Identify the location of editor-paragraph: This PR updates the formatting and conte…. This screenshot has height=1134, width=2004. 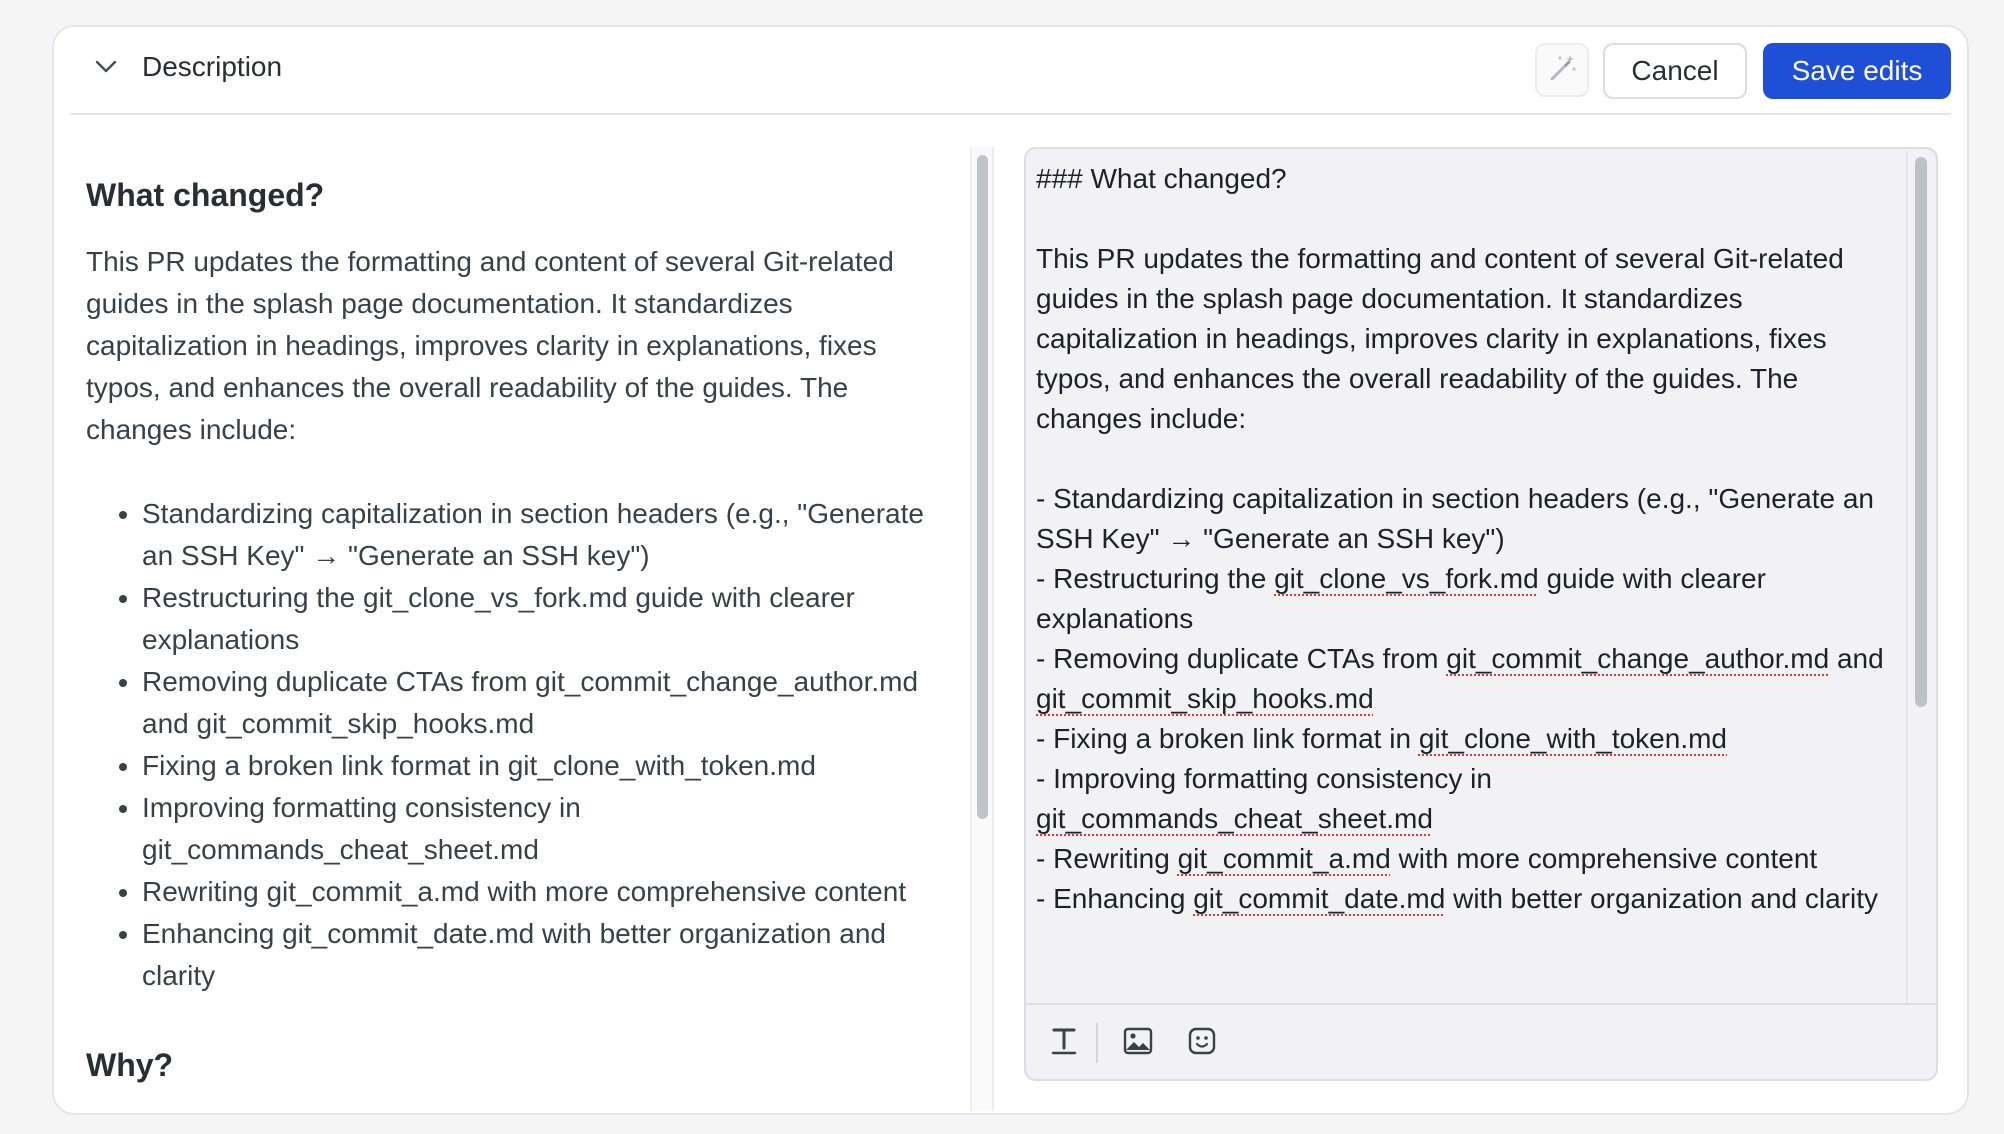
(1444, 338).